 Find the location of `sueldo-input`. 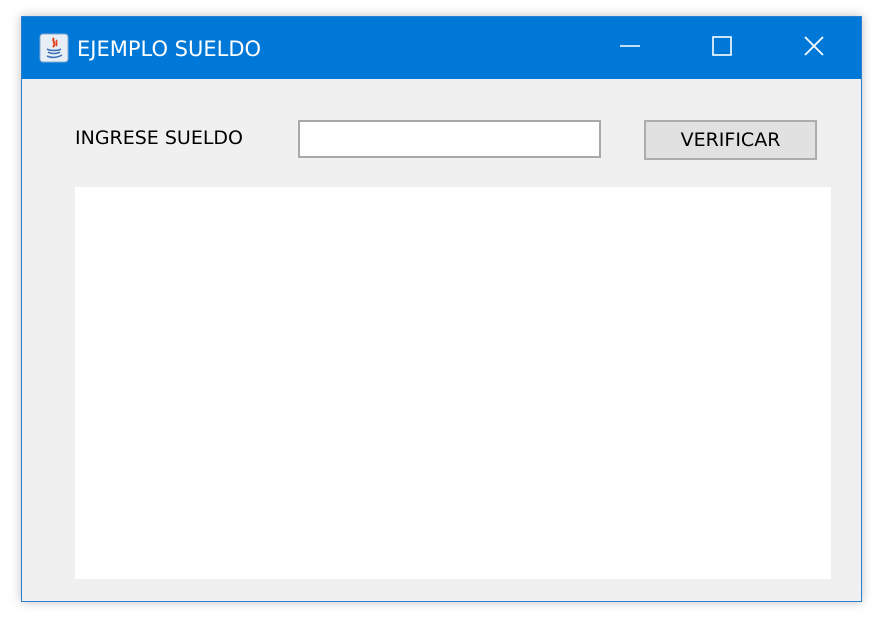

sueldo-input is located at coordinates (449, 139).